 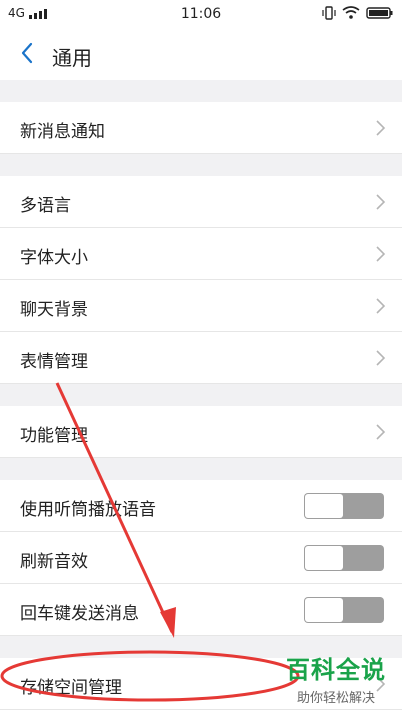 What do you see at coordinates (54, 362) in the screenshot?
I see `row-label: 表情管理` at bounding box center [54, 362].